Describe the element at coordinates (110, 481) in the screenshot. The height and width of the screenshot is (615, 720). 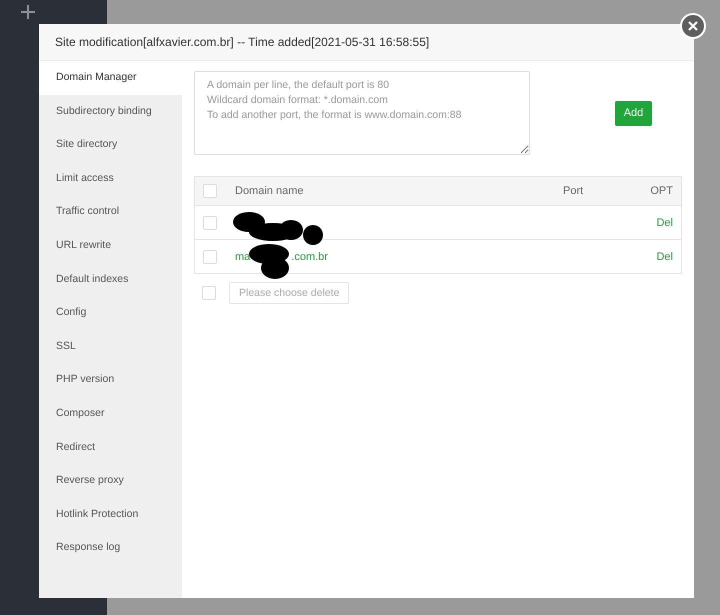
I see `menu-item: Reverse proxy` at that location.